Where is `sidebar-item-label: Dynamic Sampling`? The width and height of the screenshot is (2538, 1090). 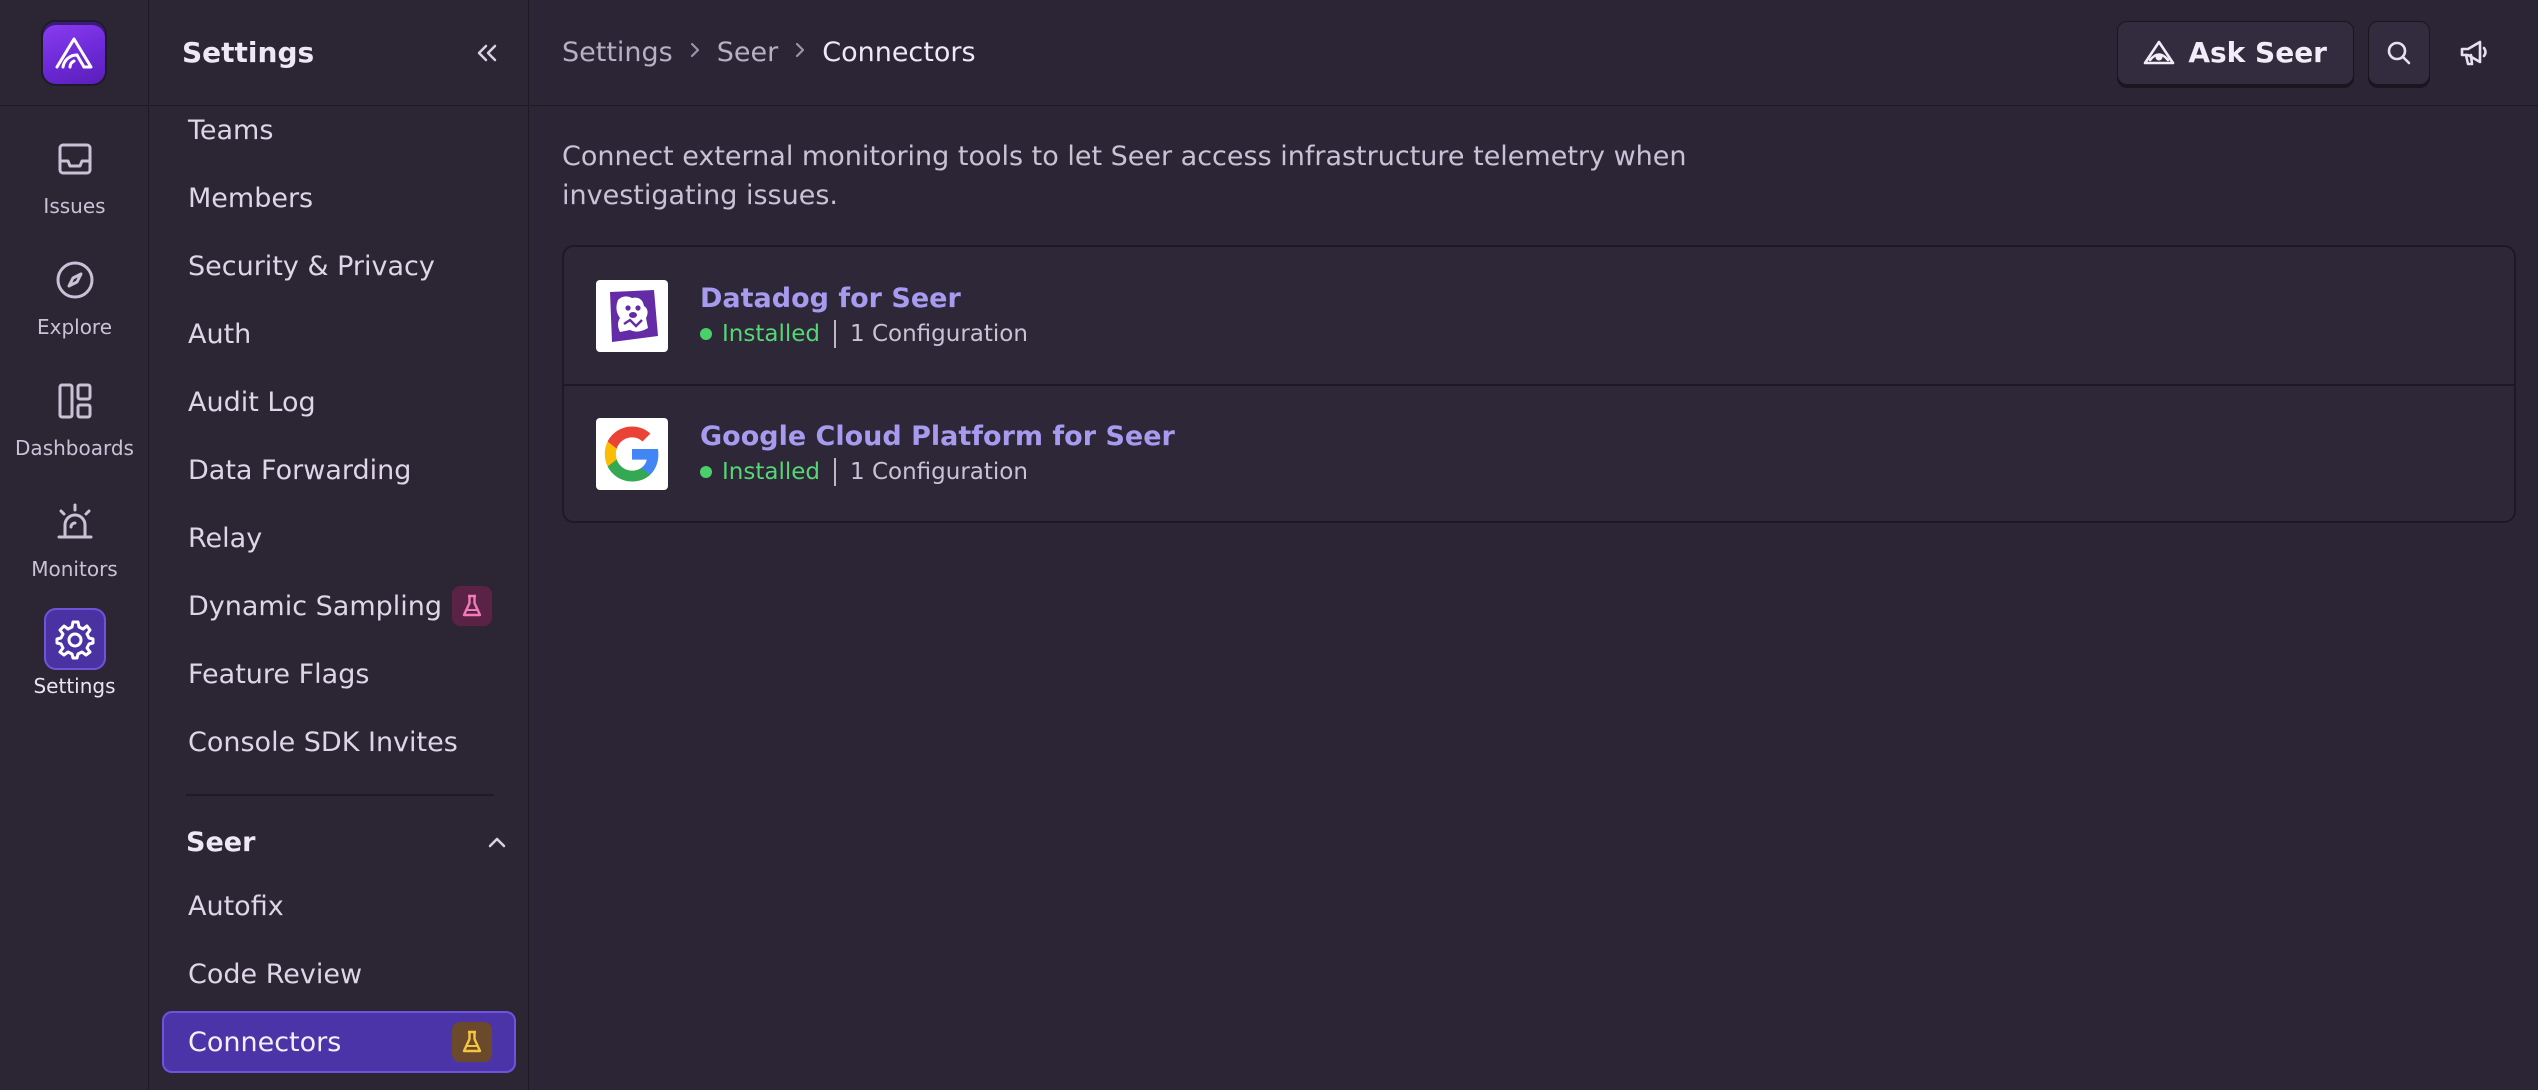 sidebar-item-label: Dynamic Sampling is located at coordinates (315, 606).